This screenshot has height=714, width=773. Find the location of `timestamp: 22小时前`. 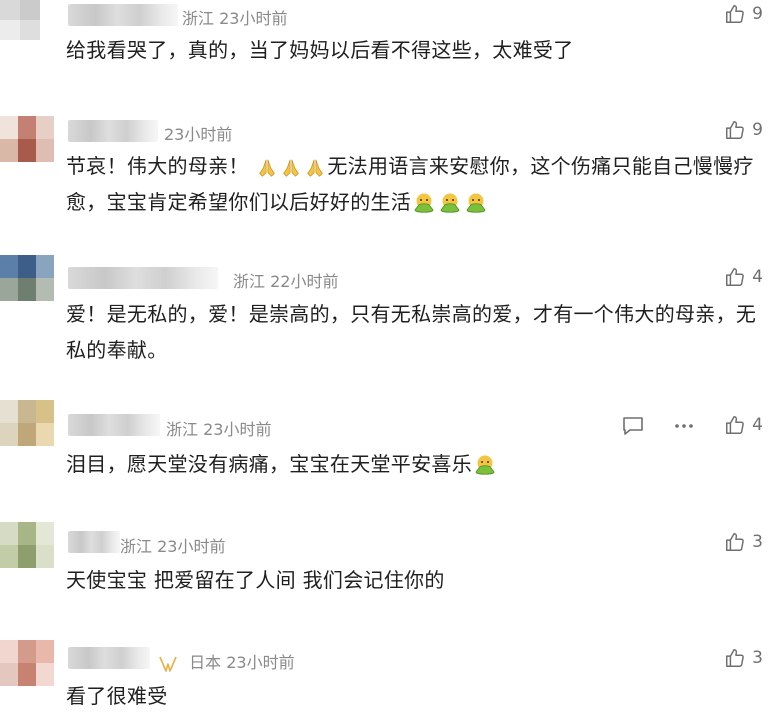

timestamp: 22小时前 is located at coordinates (304, 281).